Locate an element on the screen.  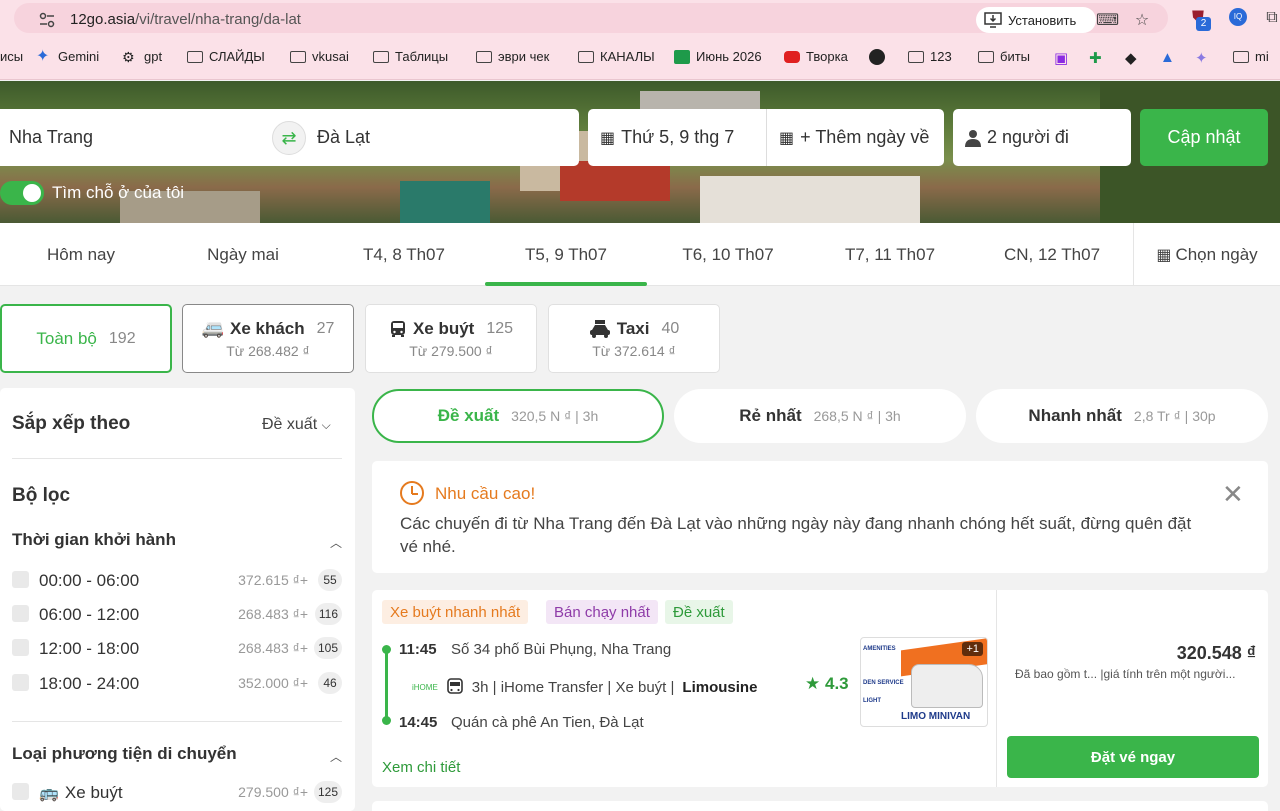
bookmark-folder-slides: СЛАЙДЫ is located at coordinates (226, 56).